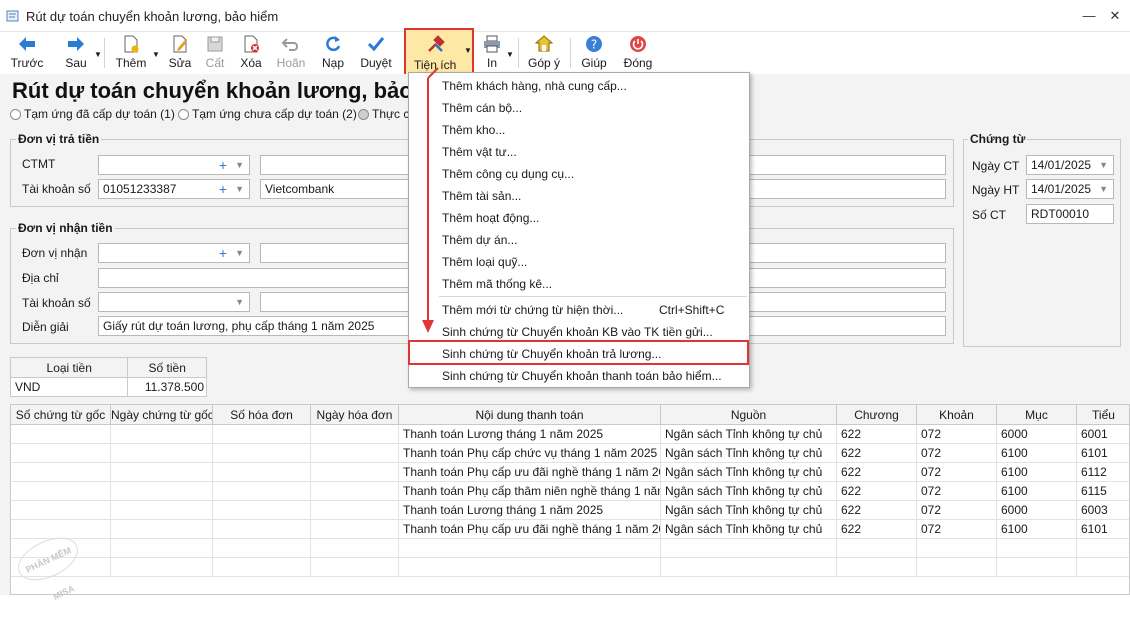  I want to click on ctmt-select: + ▼, so click(174, 165).